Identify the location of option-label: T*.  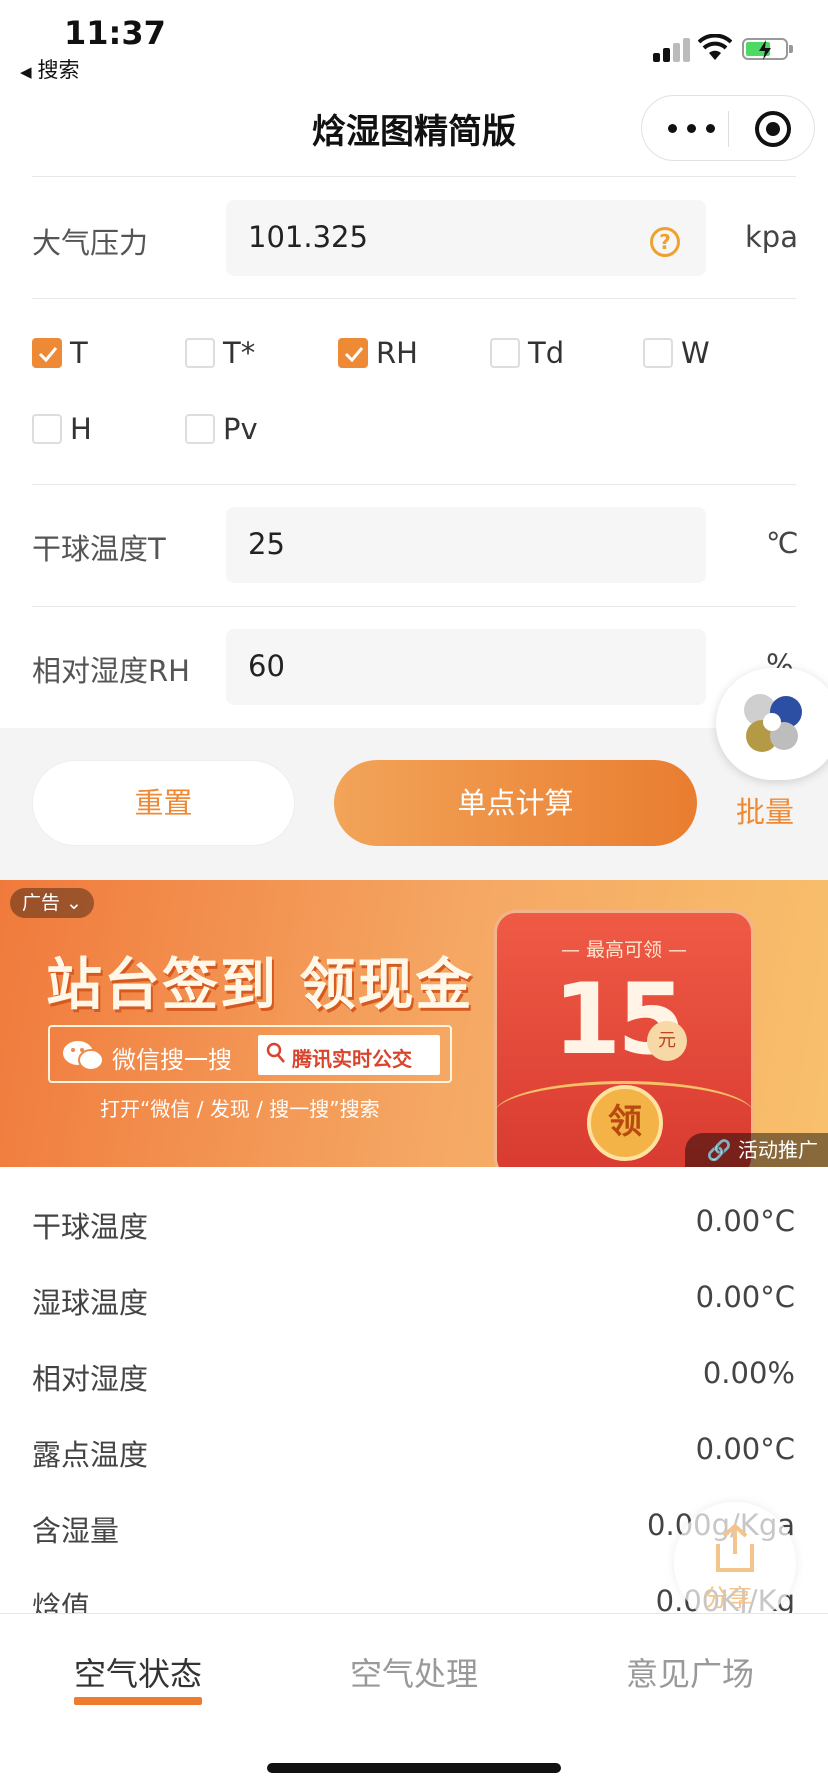
(239, 353).